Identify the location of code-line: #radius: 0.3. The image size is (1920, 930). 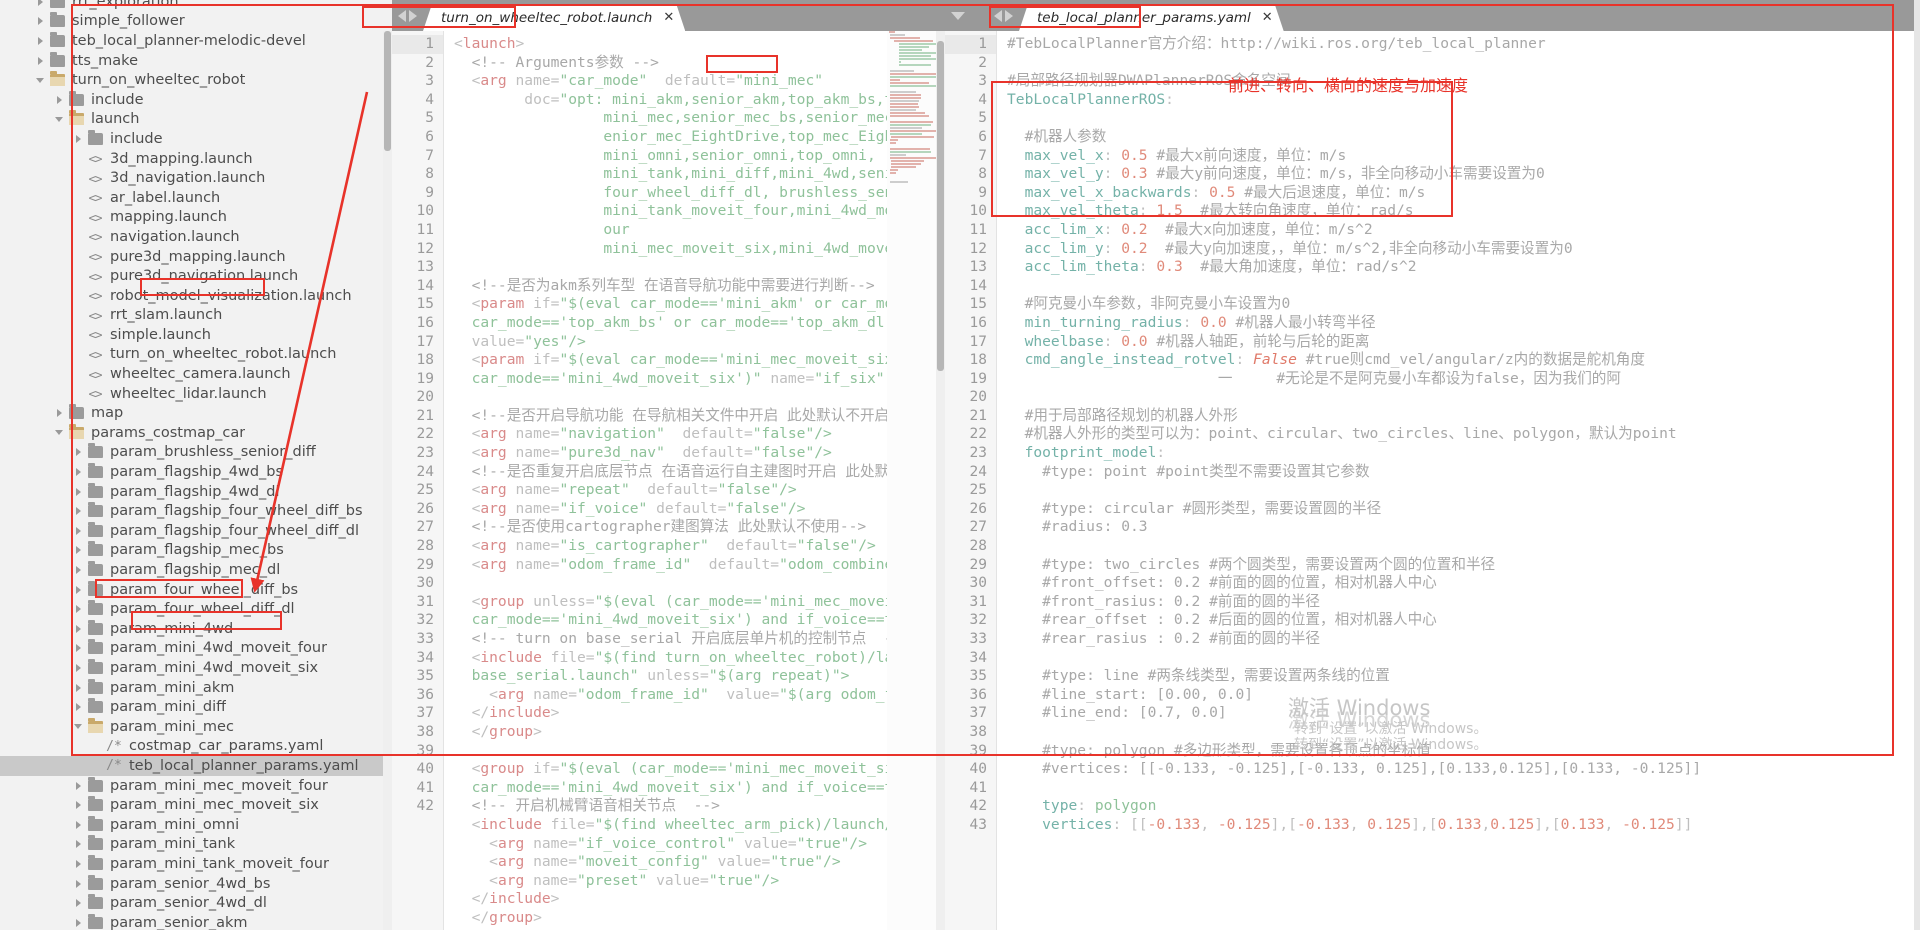
(1463, 527).